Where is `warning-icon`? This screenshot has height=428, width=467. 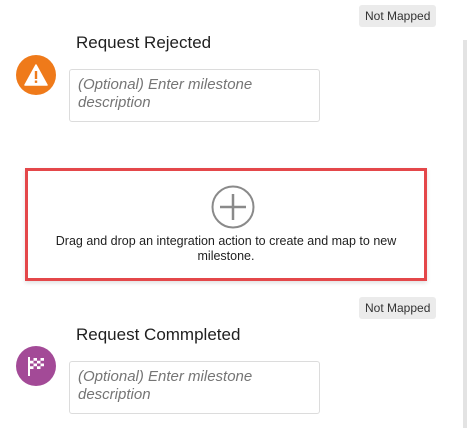
warning-icon is located at coordinates (36, 75).